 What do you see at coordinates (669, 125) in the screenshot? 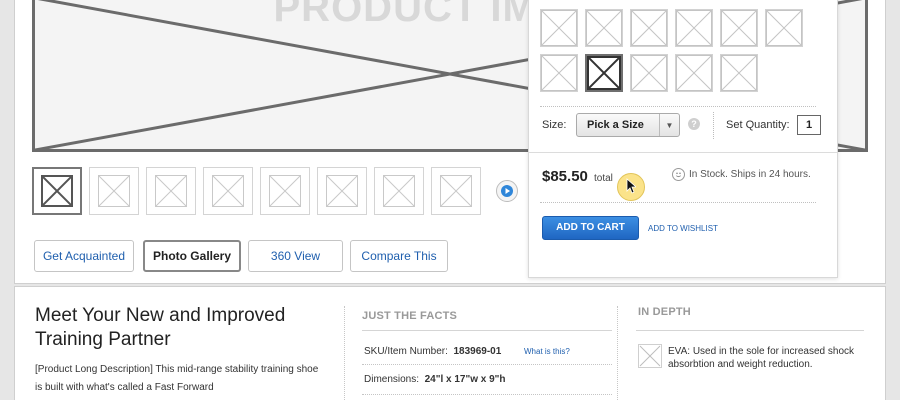
I see `chevron-down-icon: ▼` at bounding box center [669, 125].